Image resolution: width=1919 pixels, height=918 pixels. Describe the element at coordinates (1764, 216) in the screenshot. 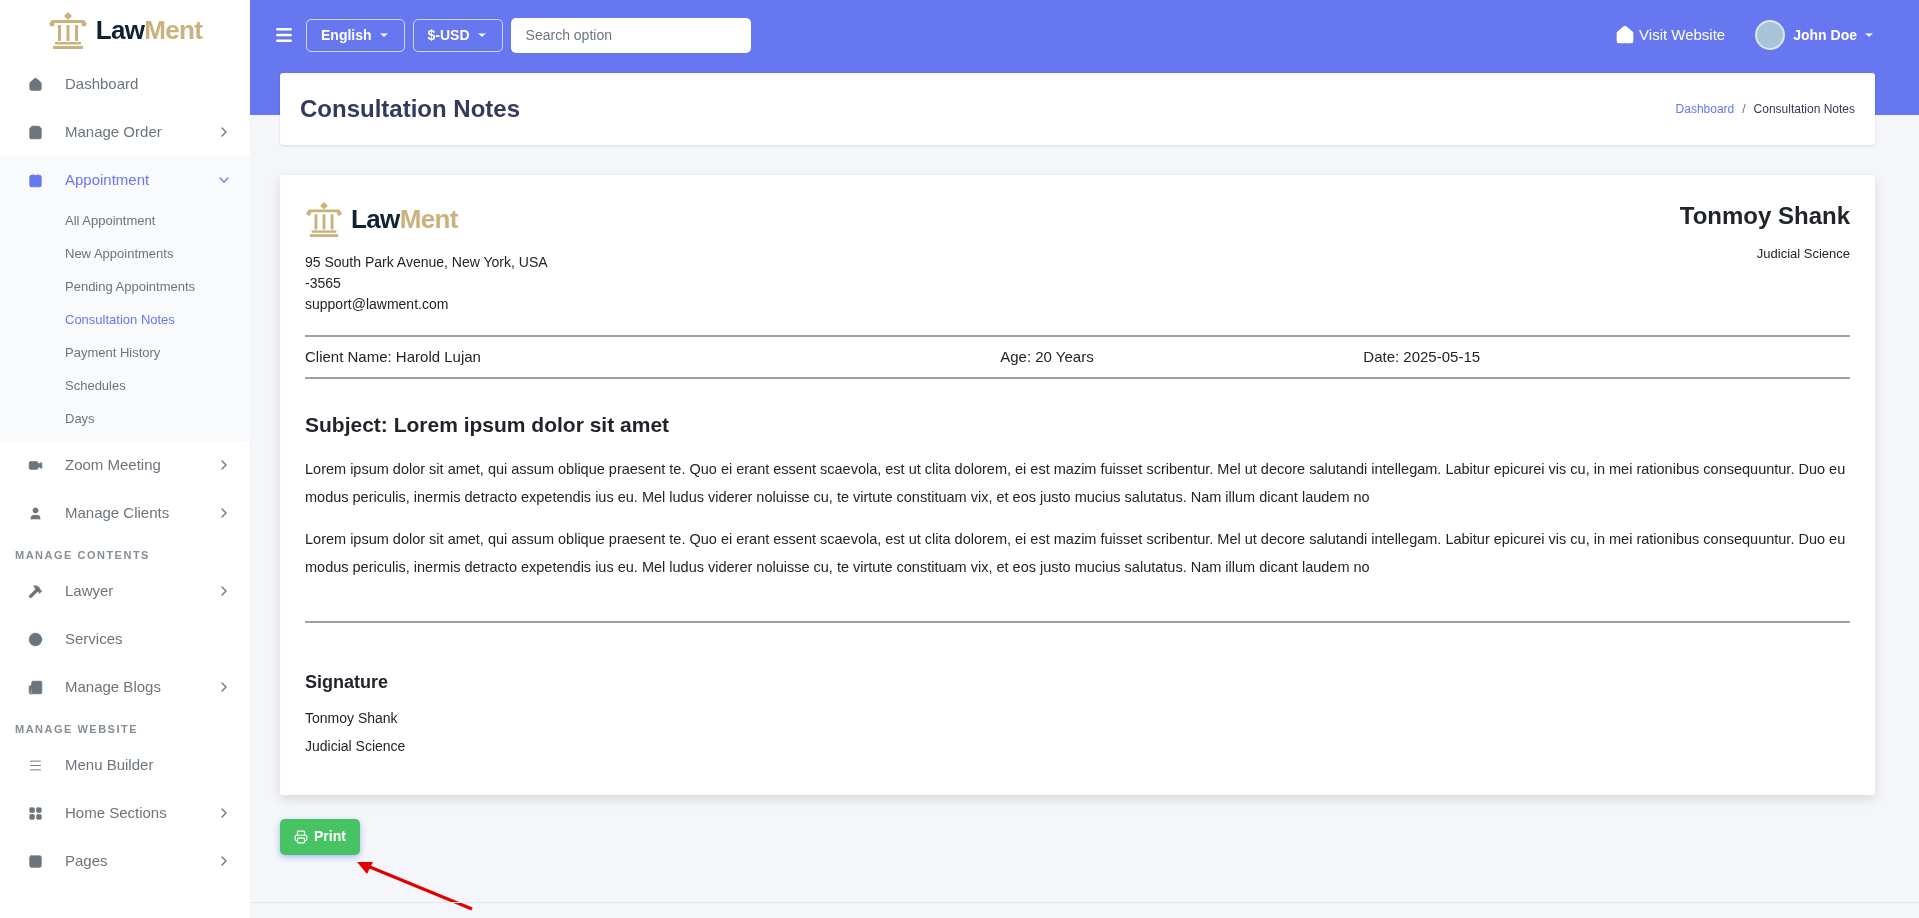

I see `lawyer-name: Tonmoy Shank` at that location.